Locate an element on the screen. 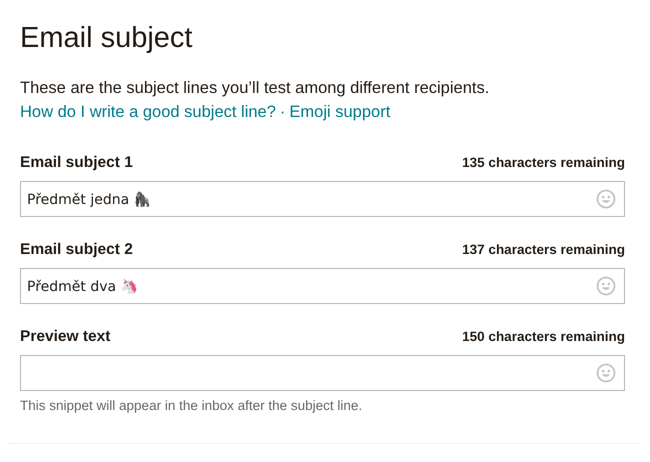 The height and width of the screenshot is (462, 650). characters-remaining: 137 characters remaining is located at coordinates (543, 249).